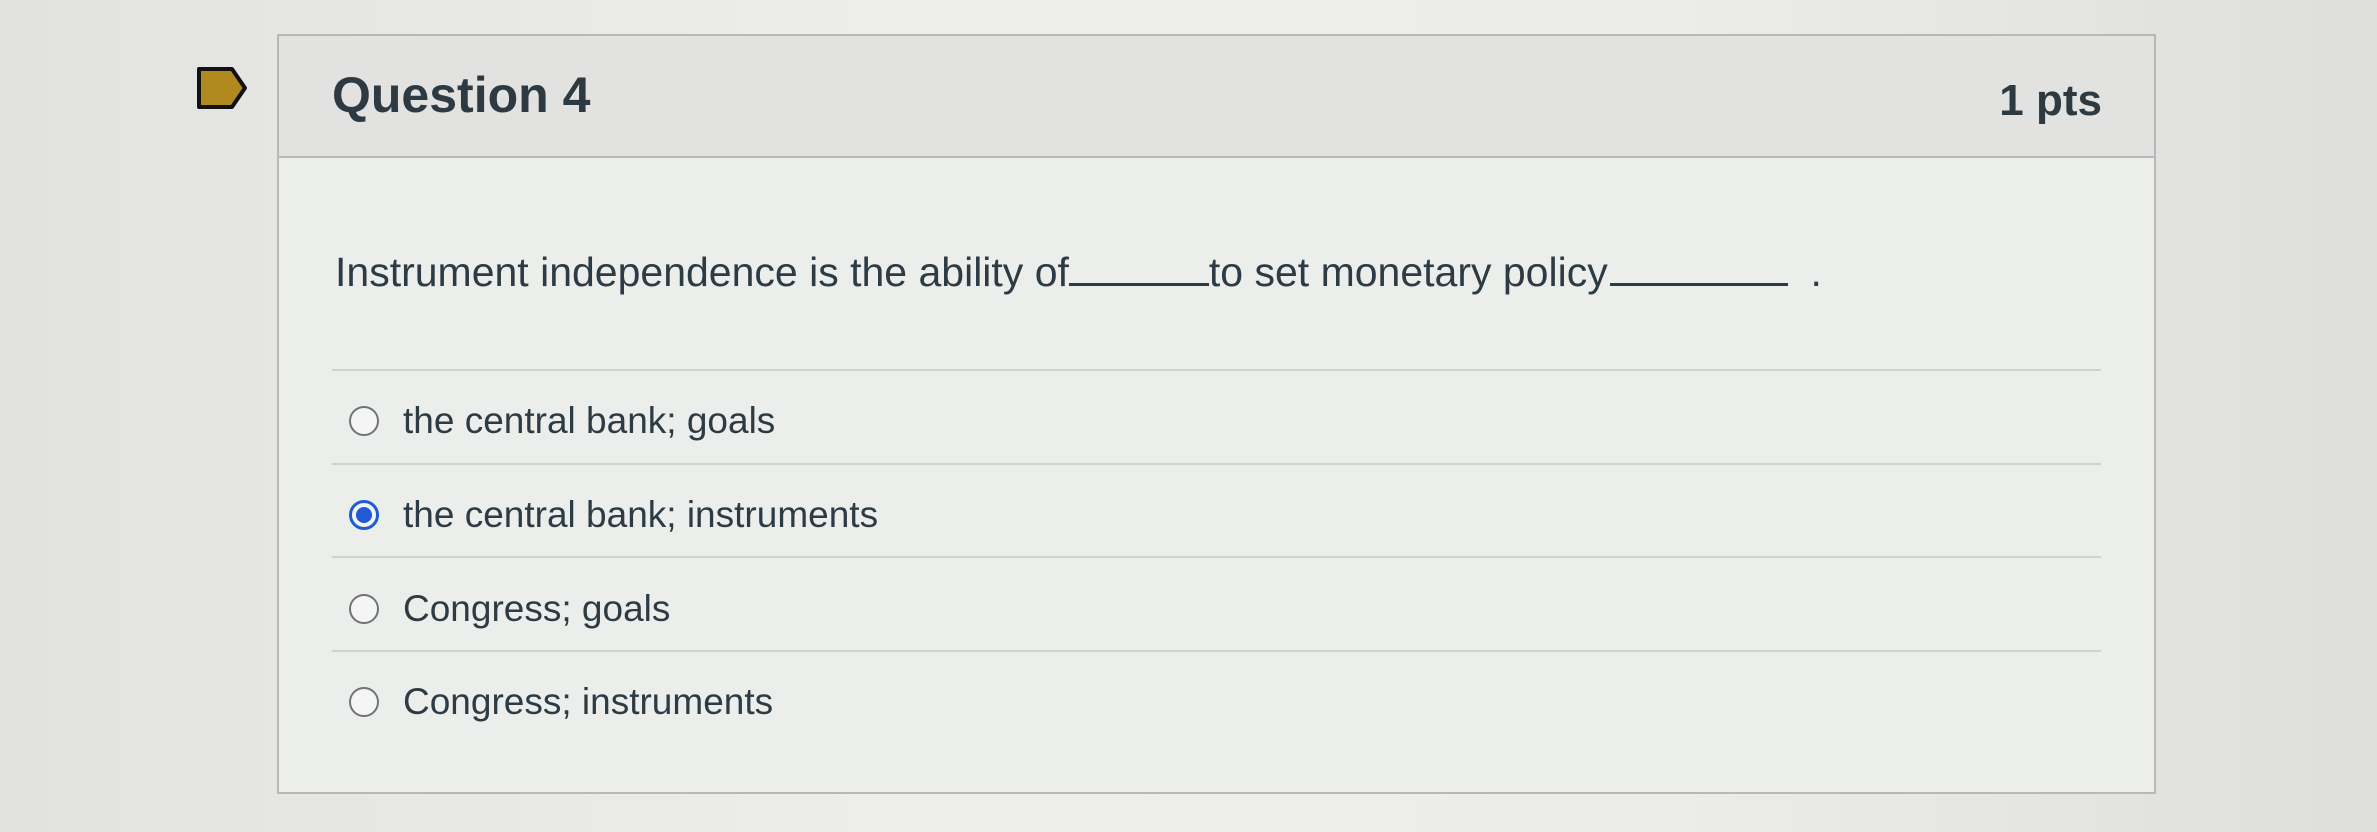 The width and height of the screenshot is (2377, 832). I want to click on answer-option: the central bank; goals, so click(562, 421).